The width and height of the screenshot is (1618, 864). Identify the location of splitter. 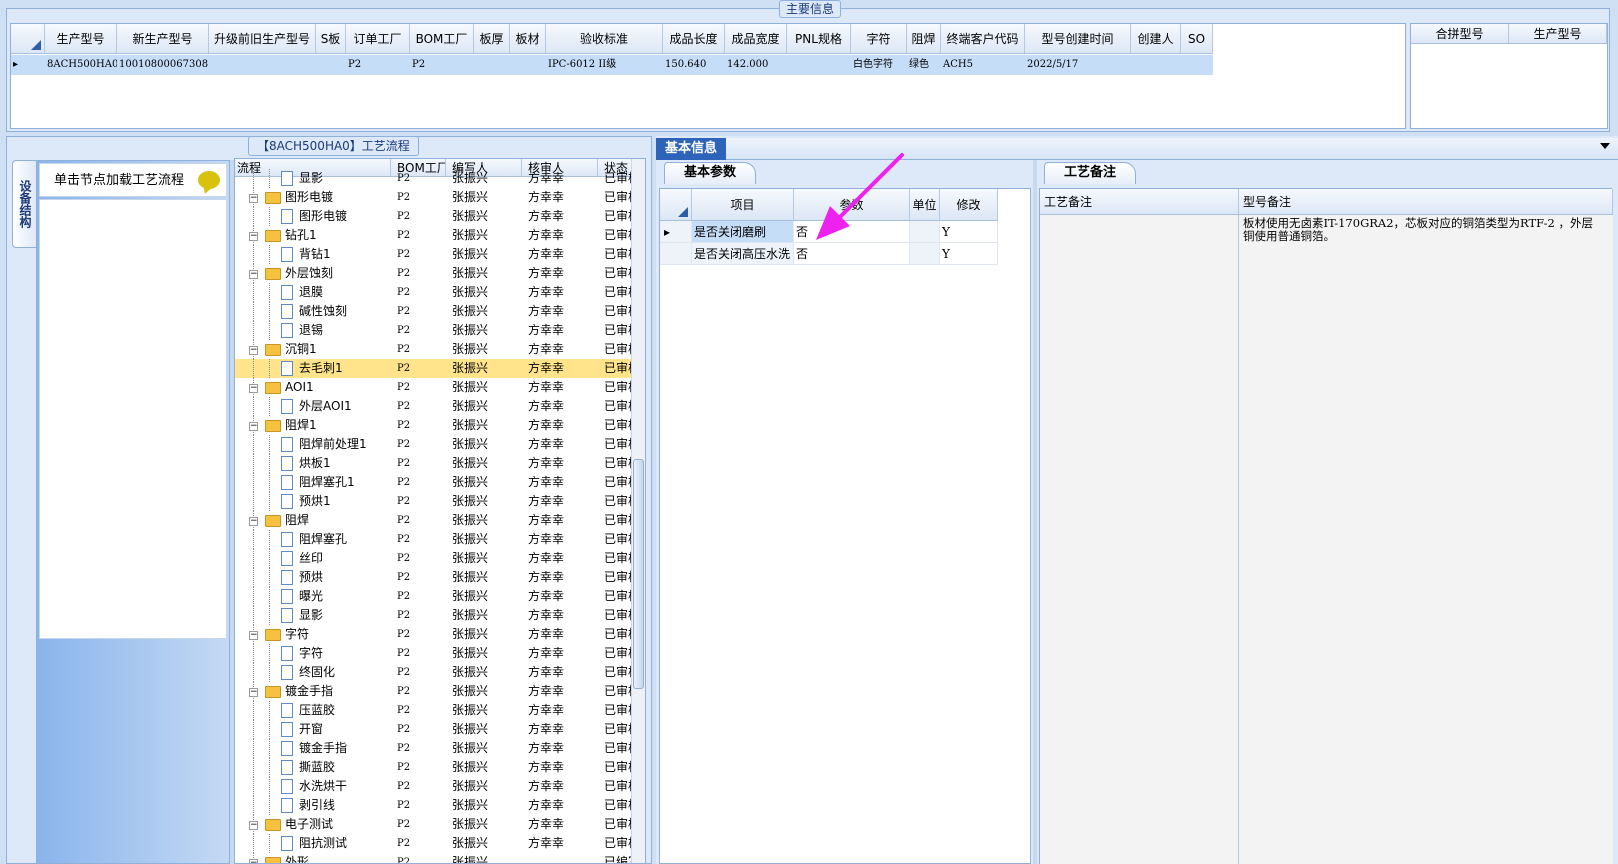
(1035, 512).